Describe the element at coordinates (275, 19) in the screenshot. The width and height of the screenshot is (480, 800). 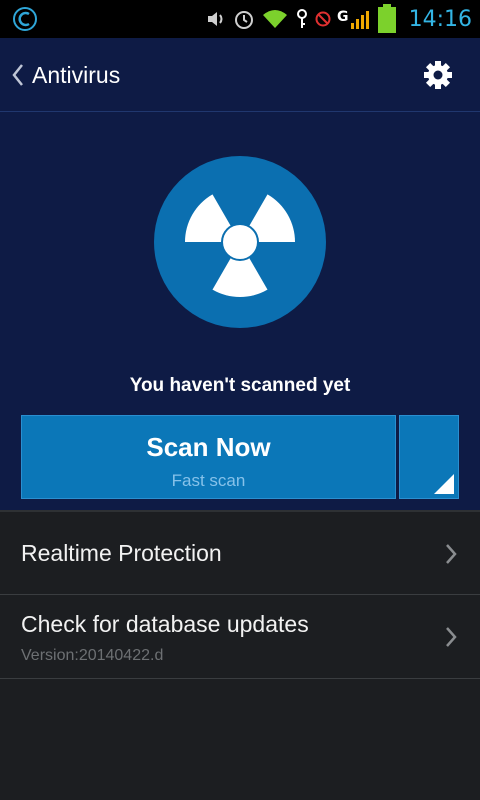
I see `wifi-icon` at that location.